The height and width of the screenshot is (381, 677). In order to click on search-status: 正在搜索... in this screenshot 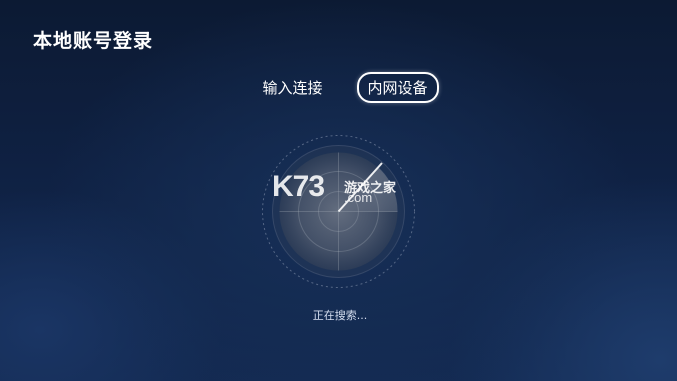, I will do `click(340, 315)`.